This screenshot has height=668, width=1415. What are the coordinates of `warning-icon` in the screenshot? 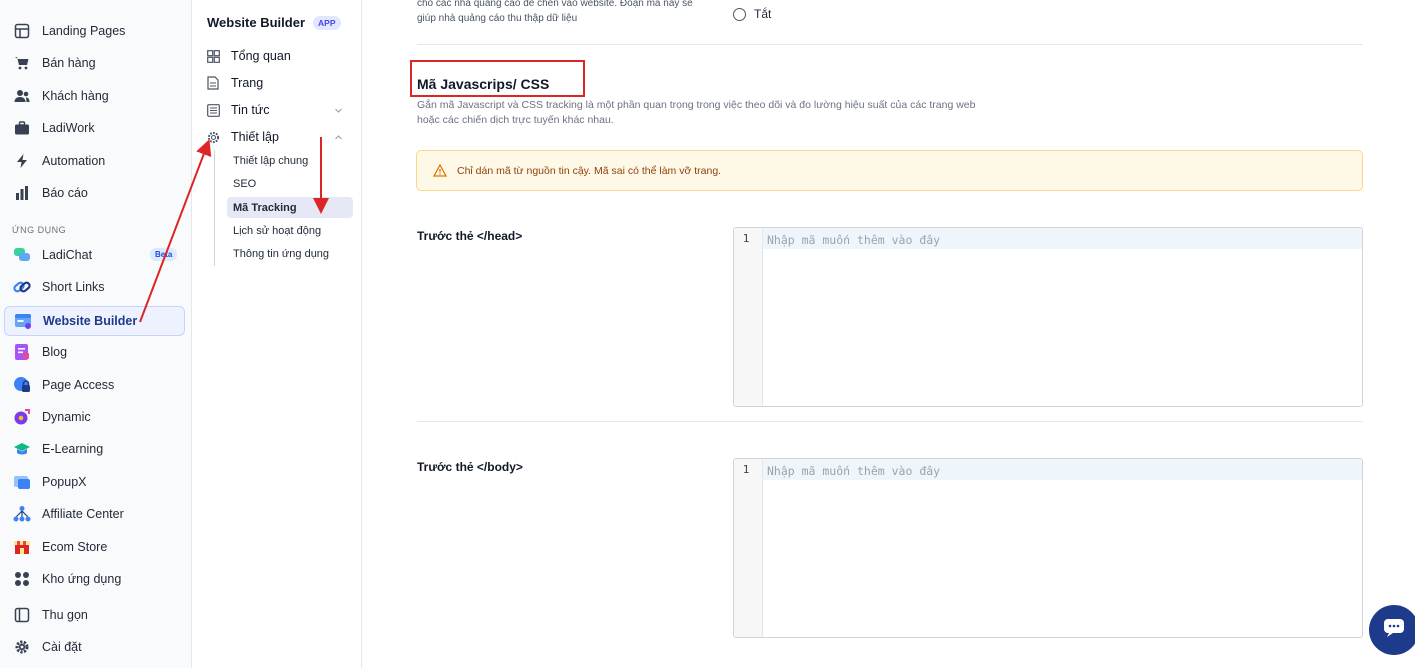 It's located at (440, 170).